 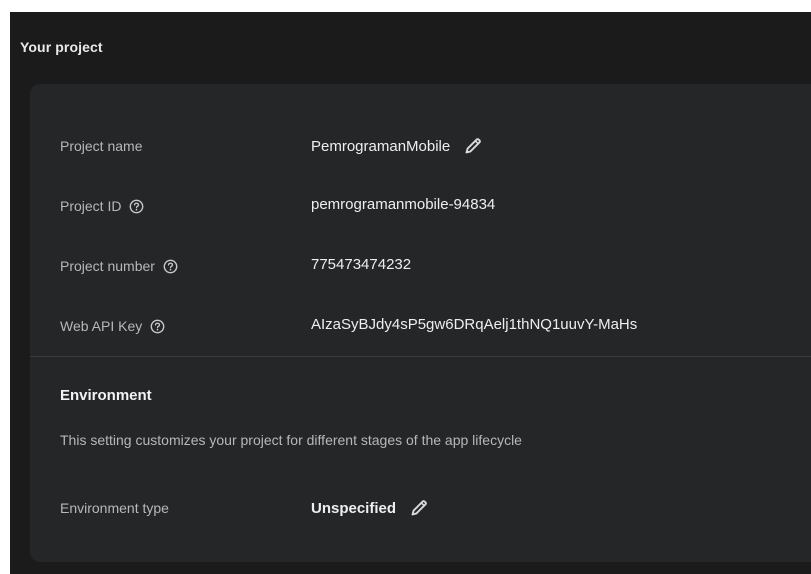 What do you see at coordinates (114, 508) in the screenshot?
I see `environment-type-label: Environment type` at bounding box center [114, 508].